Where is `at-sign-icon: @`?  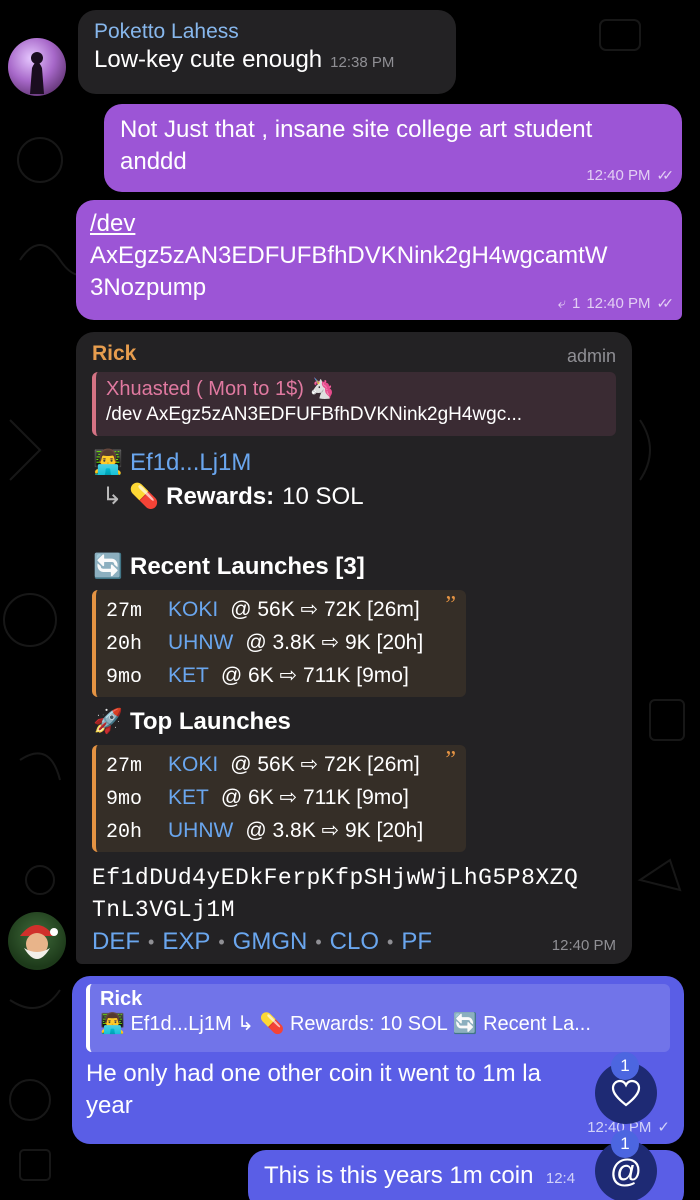 at-sign-icon: @ is located at coordinates (626, 1170).